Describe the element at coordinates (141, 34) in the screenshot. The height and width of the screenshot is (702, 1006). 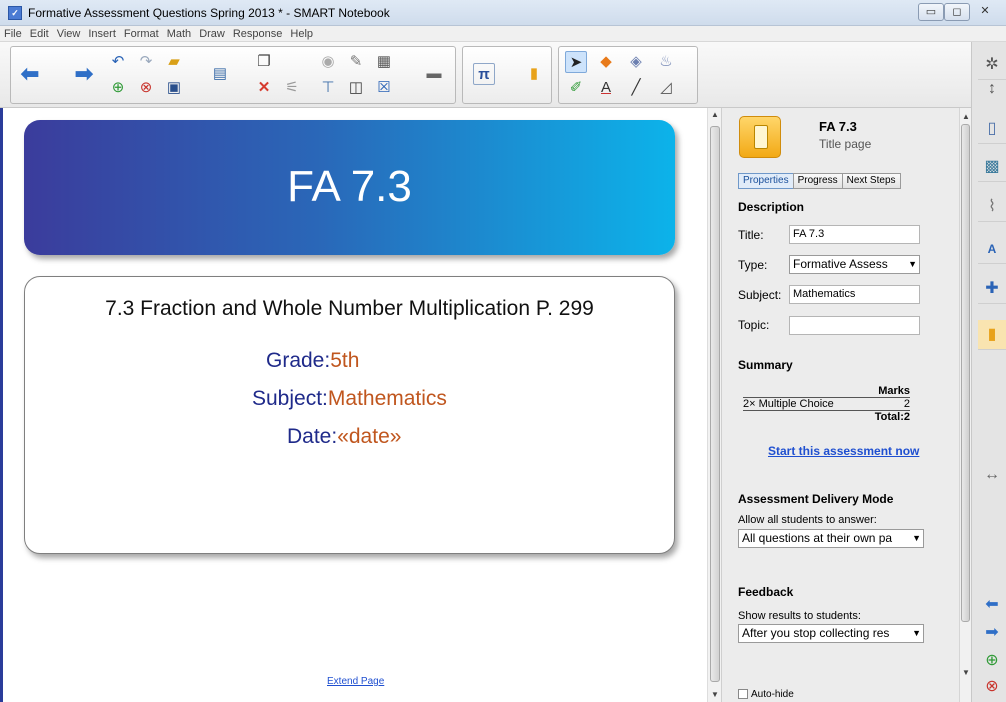
I see `menu-format: Format` at that location.